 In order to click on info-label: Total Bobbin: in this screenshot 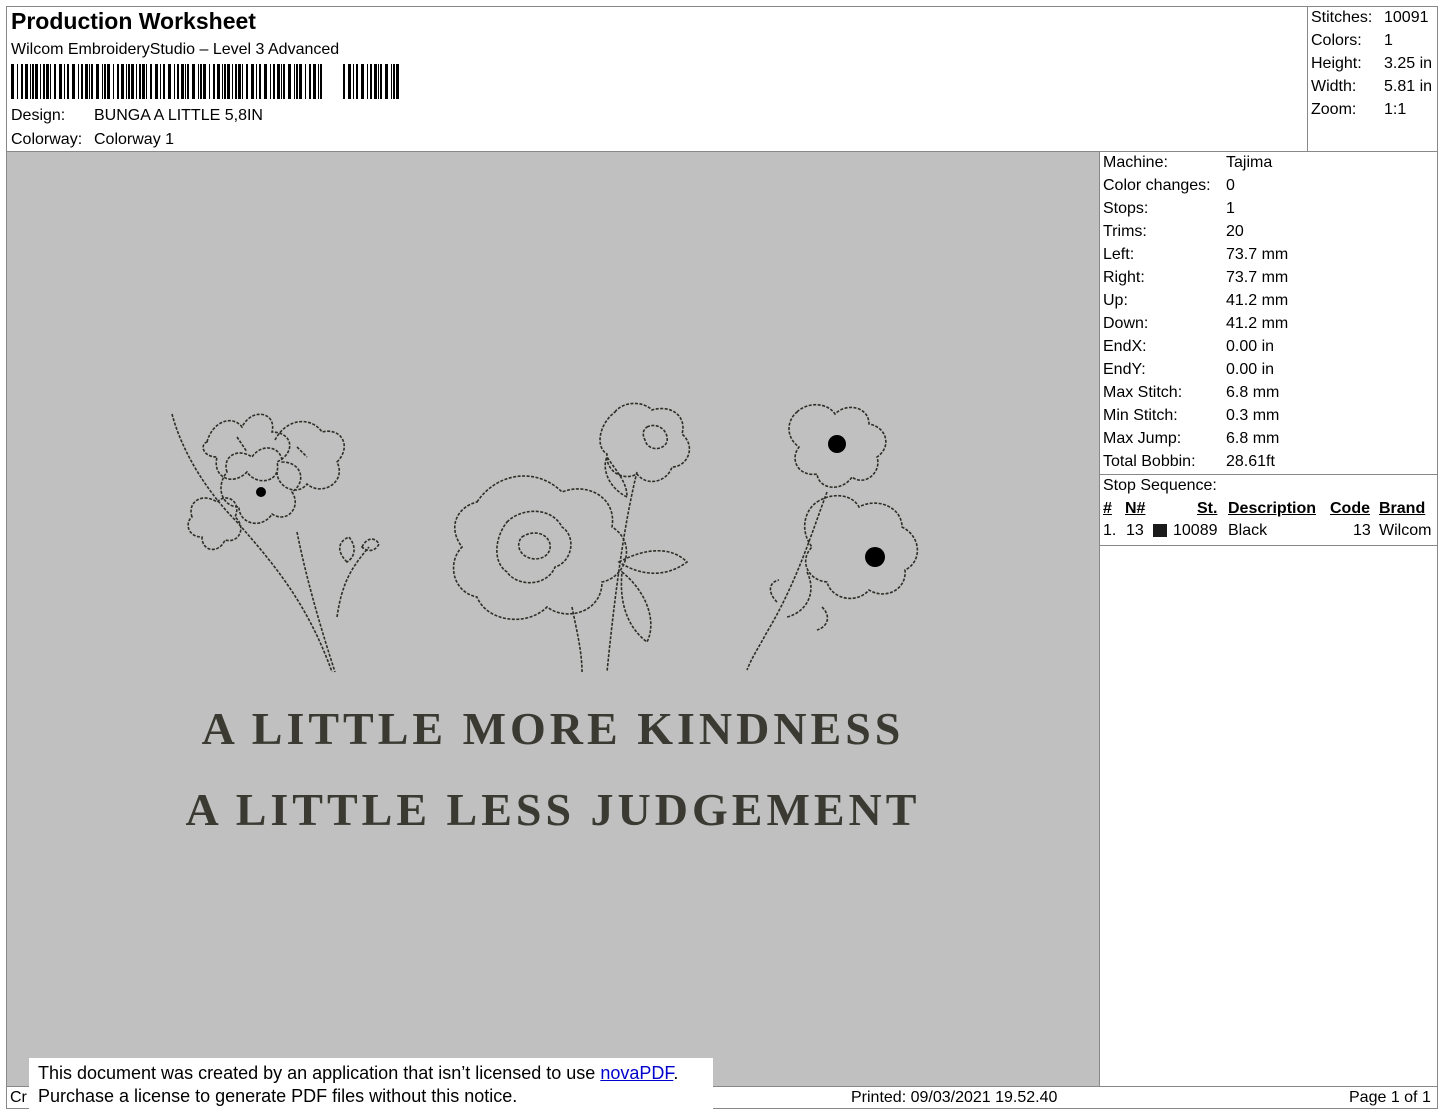, I will do `click(1149, 461)`.